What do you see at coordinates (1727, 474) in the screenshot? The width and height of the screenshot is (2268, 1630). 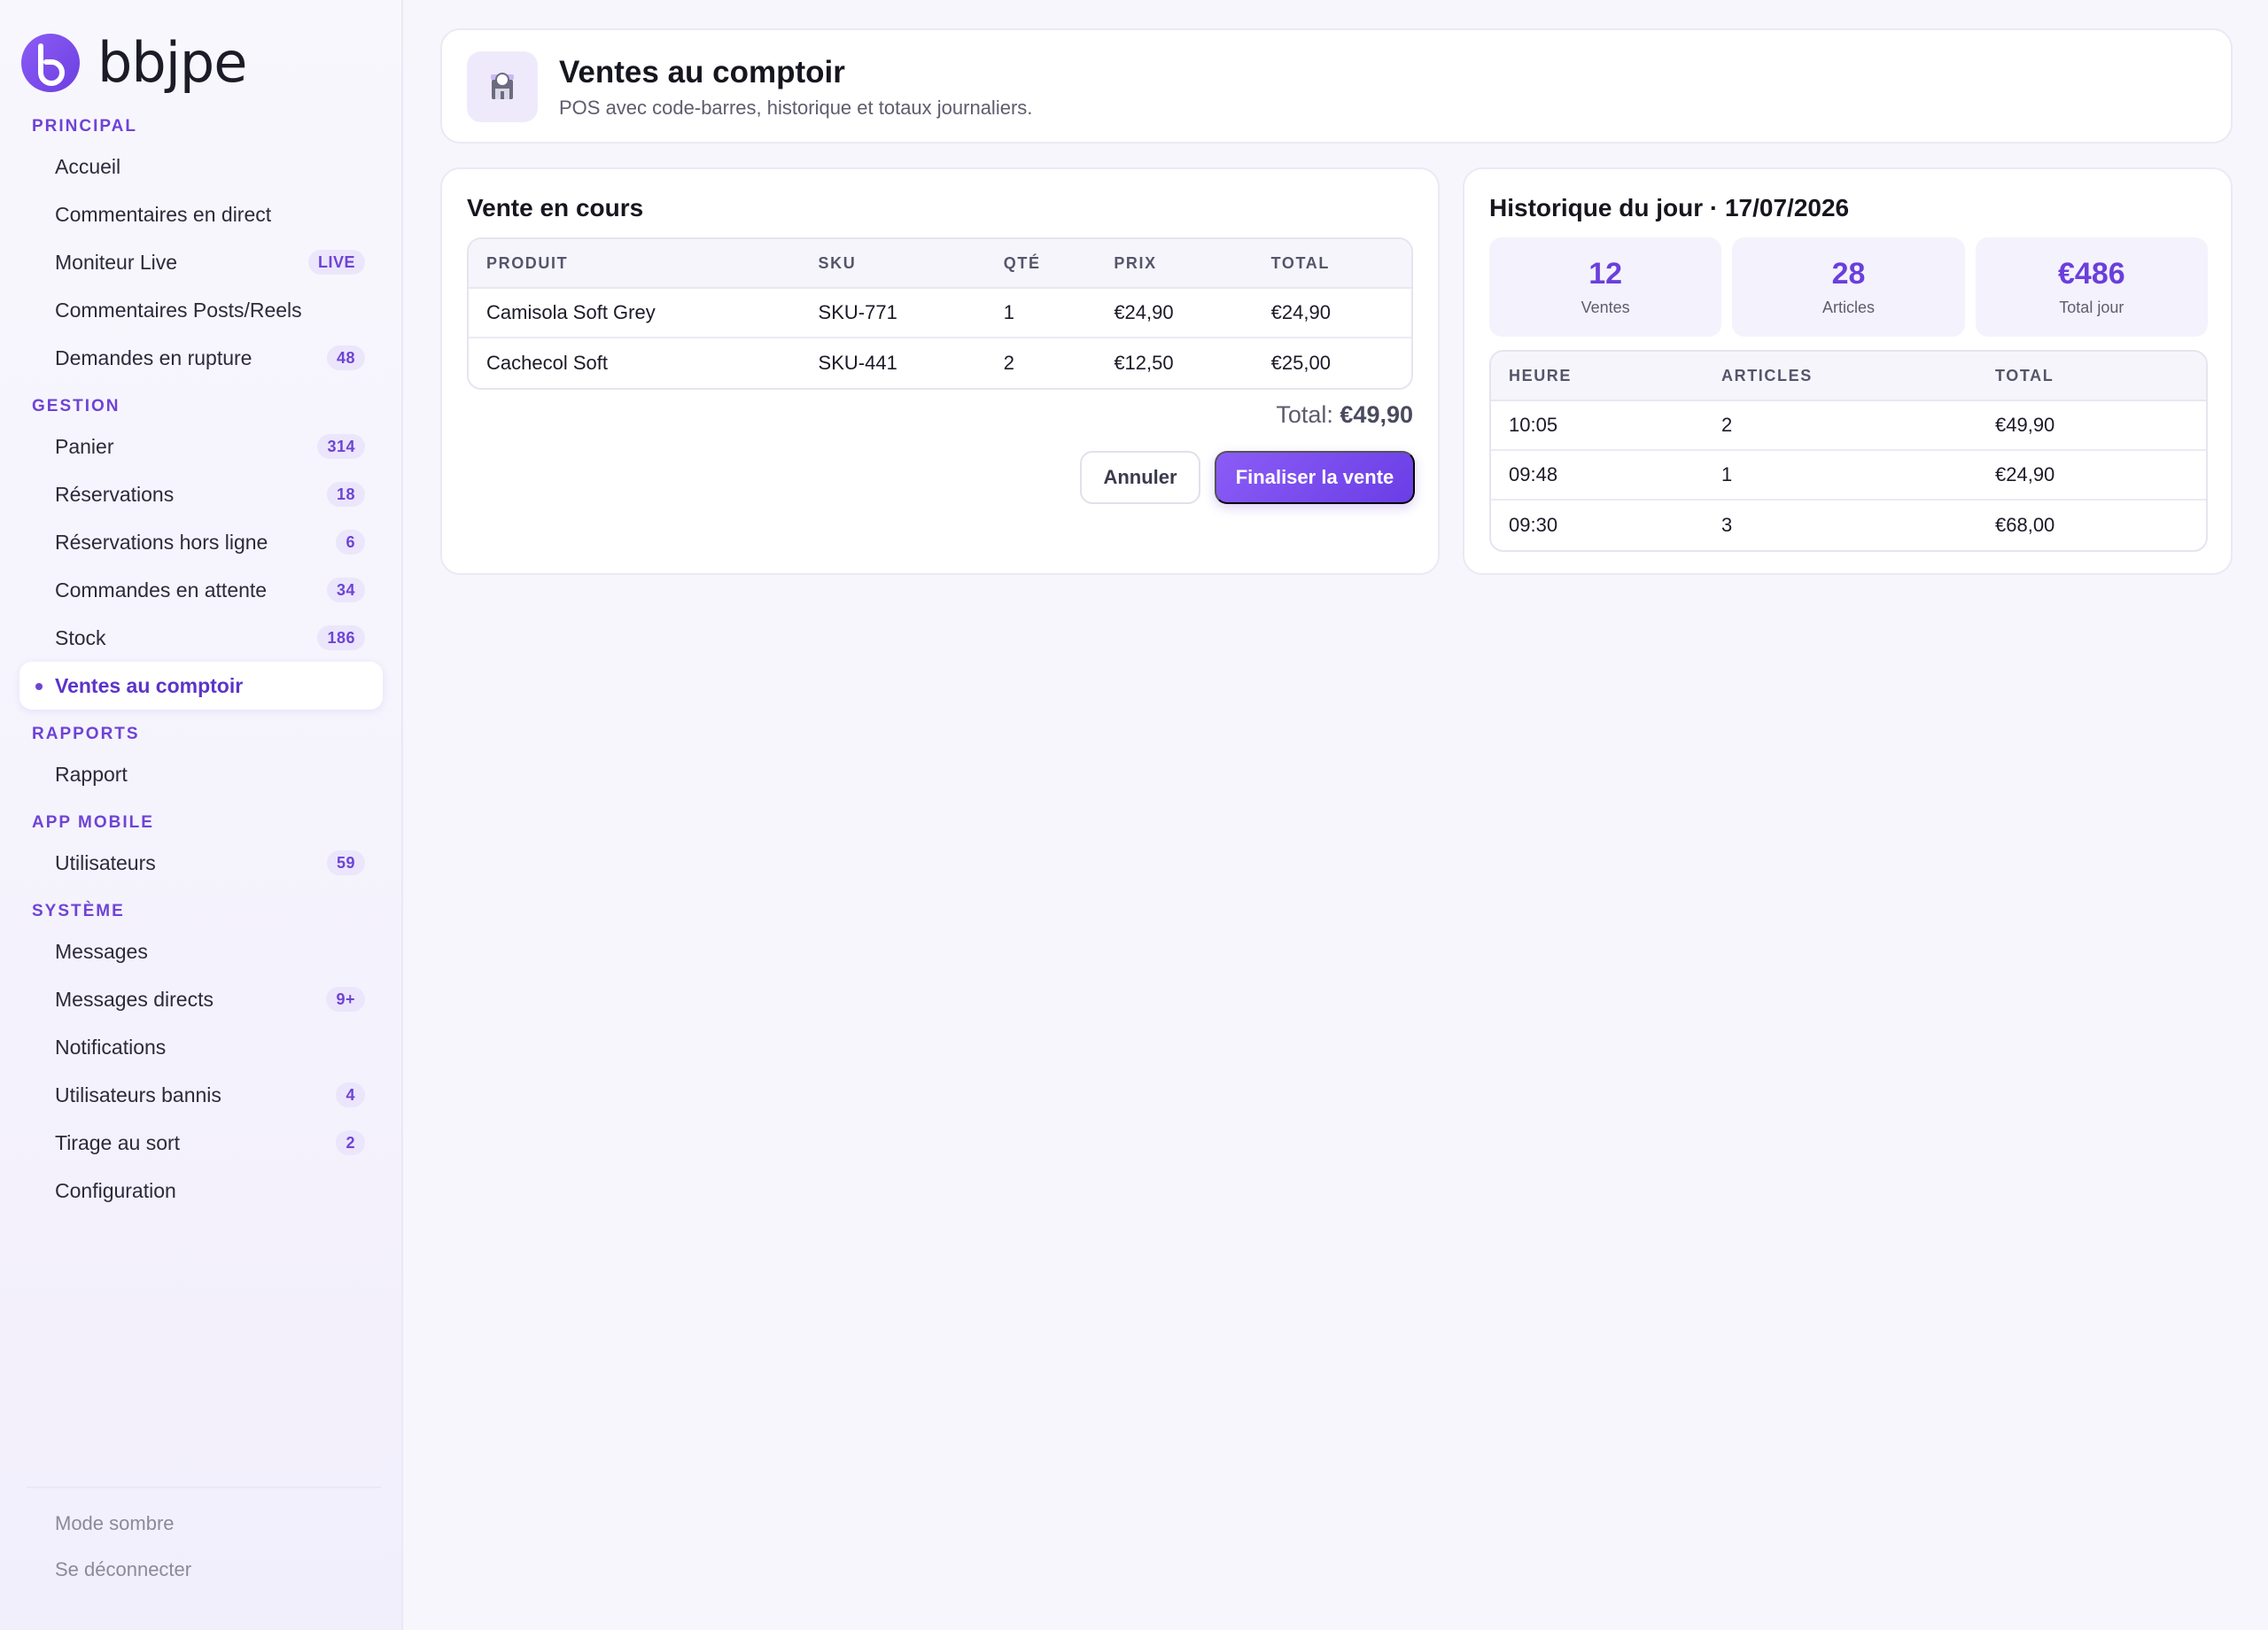 I see `cell-articles: 1` at bounding box center [1727, 474].